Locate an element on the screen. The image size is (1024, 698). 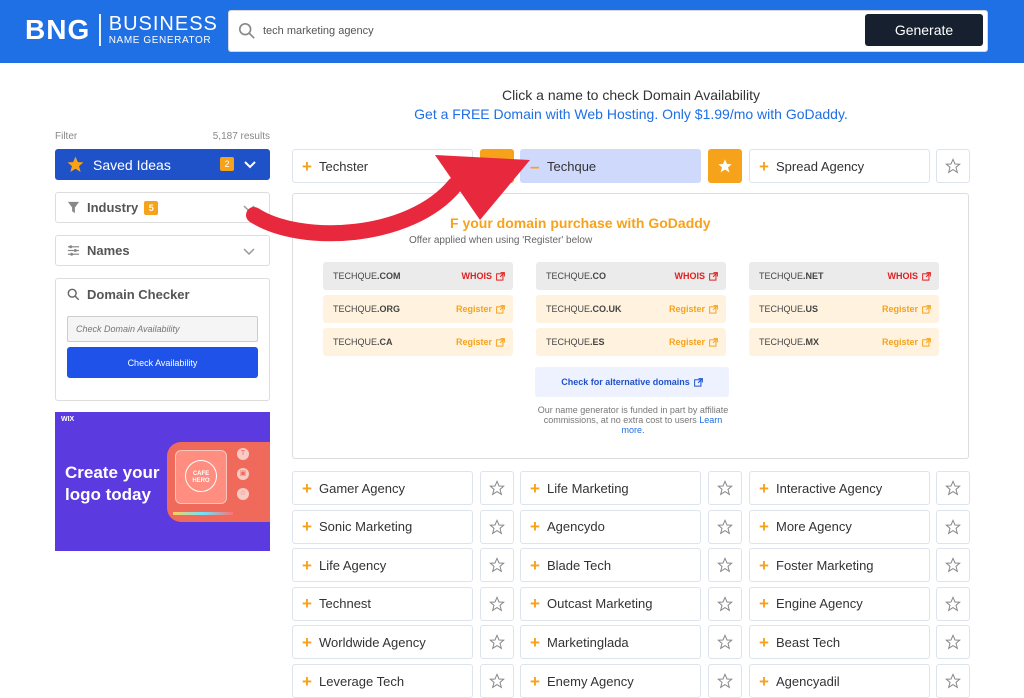
names-filter: Names is located at coordinates (162, 250).